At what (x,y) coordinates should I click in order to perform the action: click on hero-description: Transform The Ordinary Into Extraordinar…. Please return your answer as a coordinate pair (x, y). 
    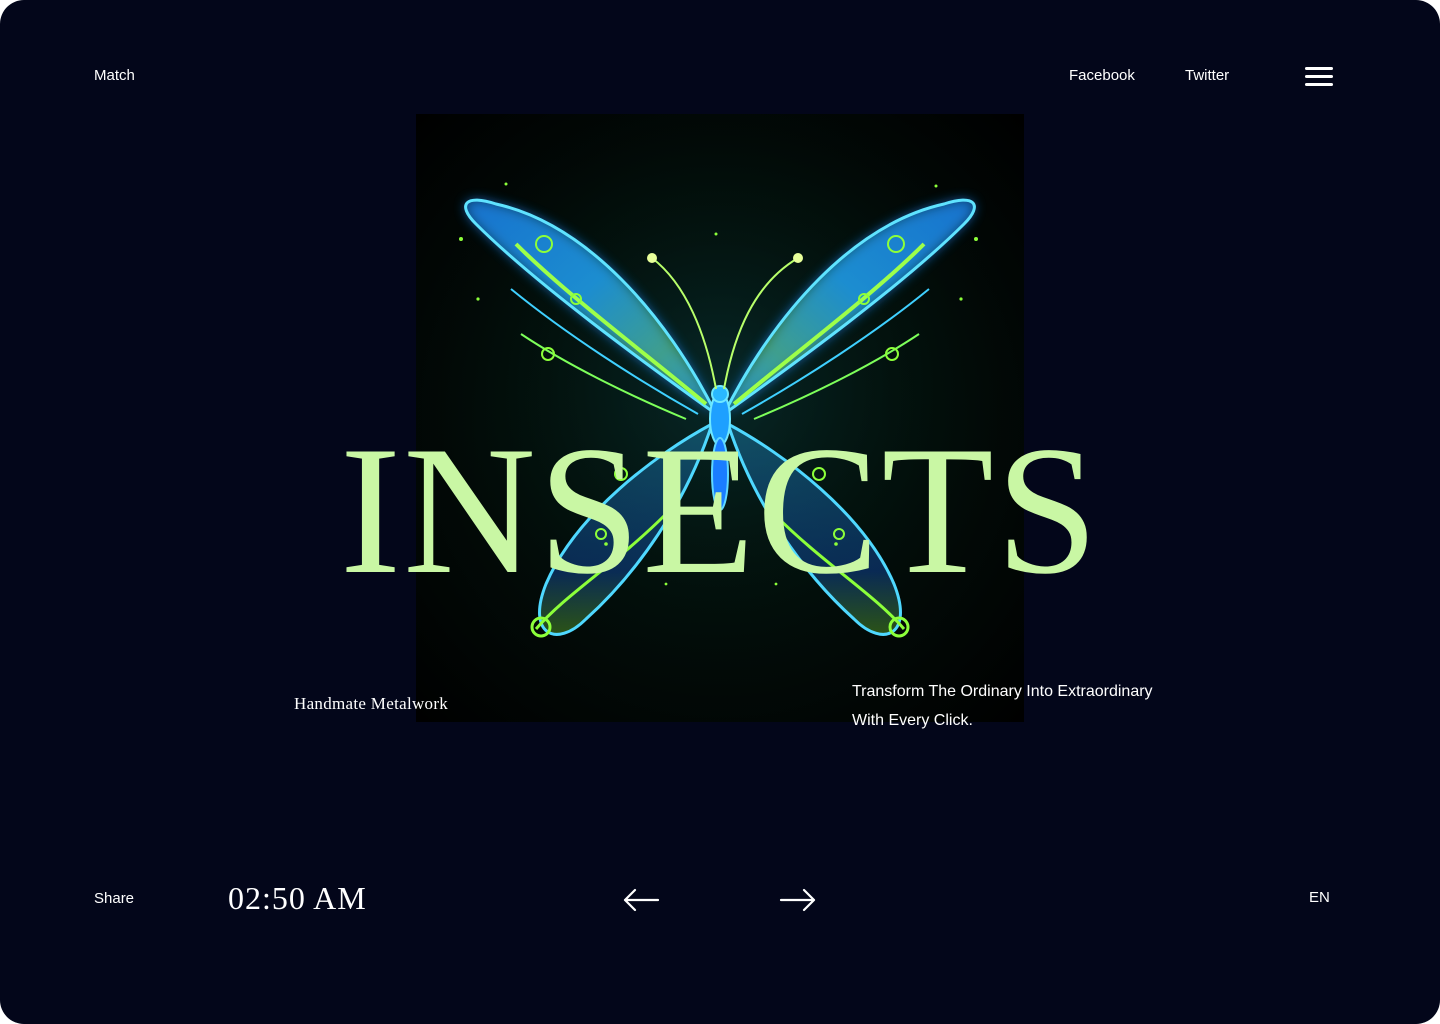
    Looking at the image, I should click on (1032, 706).